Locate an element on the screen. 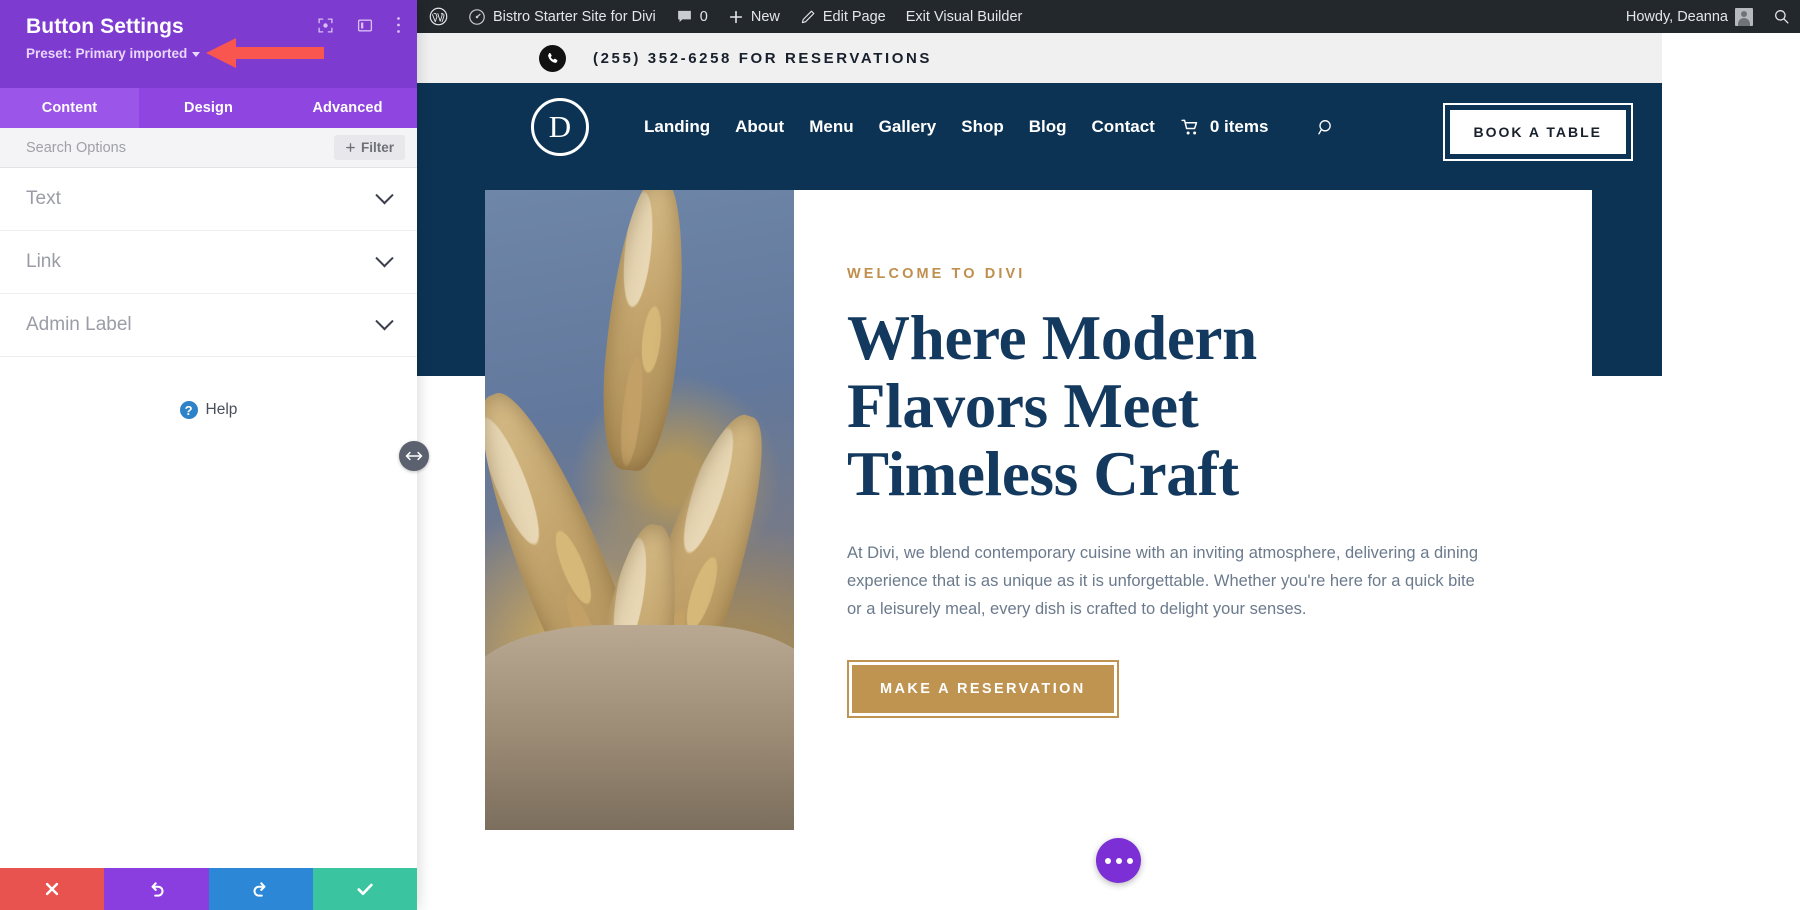 The image size is (1800, 910). pencil-icon is located at coordinates (808, 16).